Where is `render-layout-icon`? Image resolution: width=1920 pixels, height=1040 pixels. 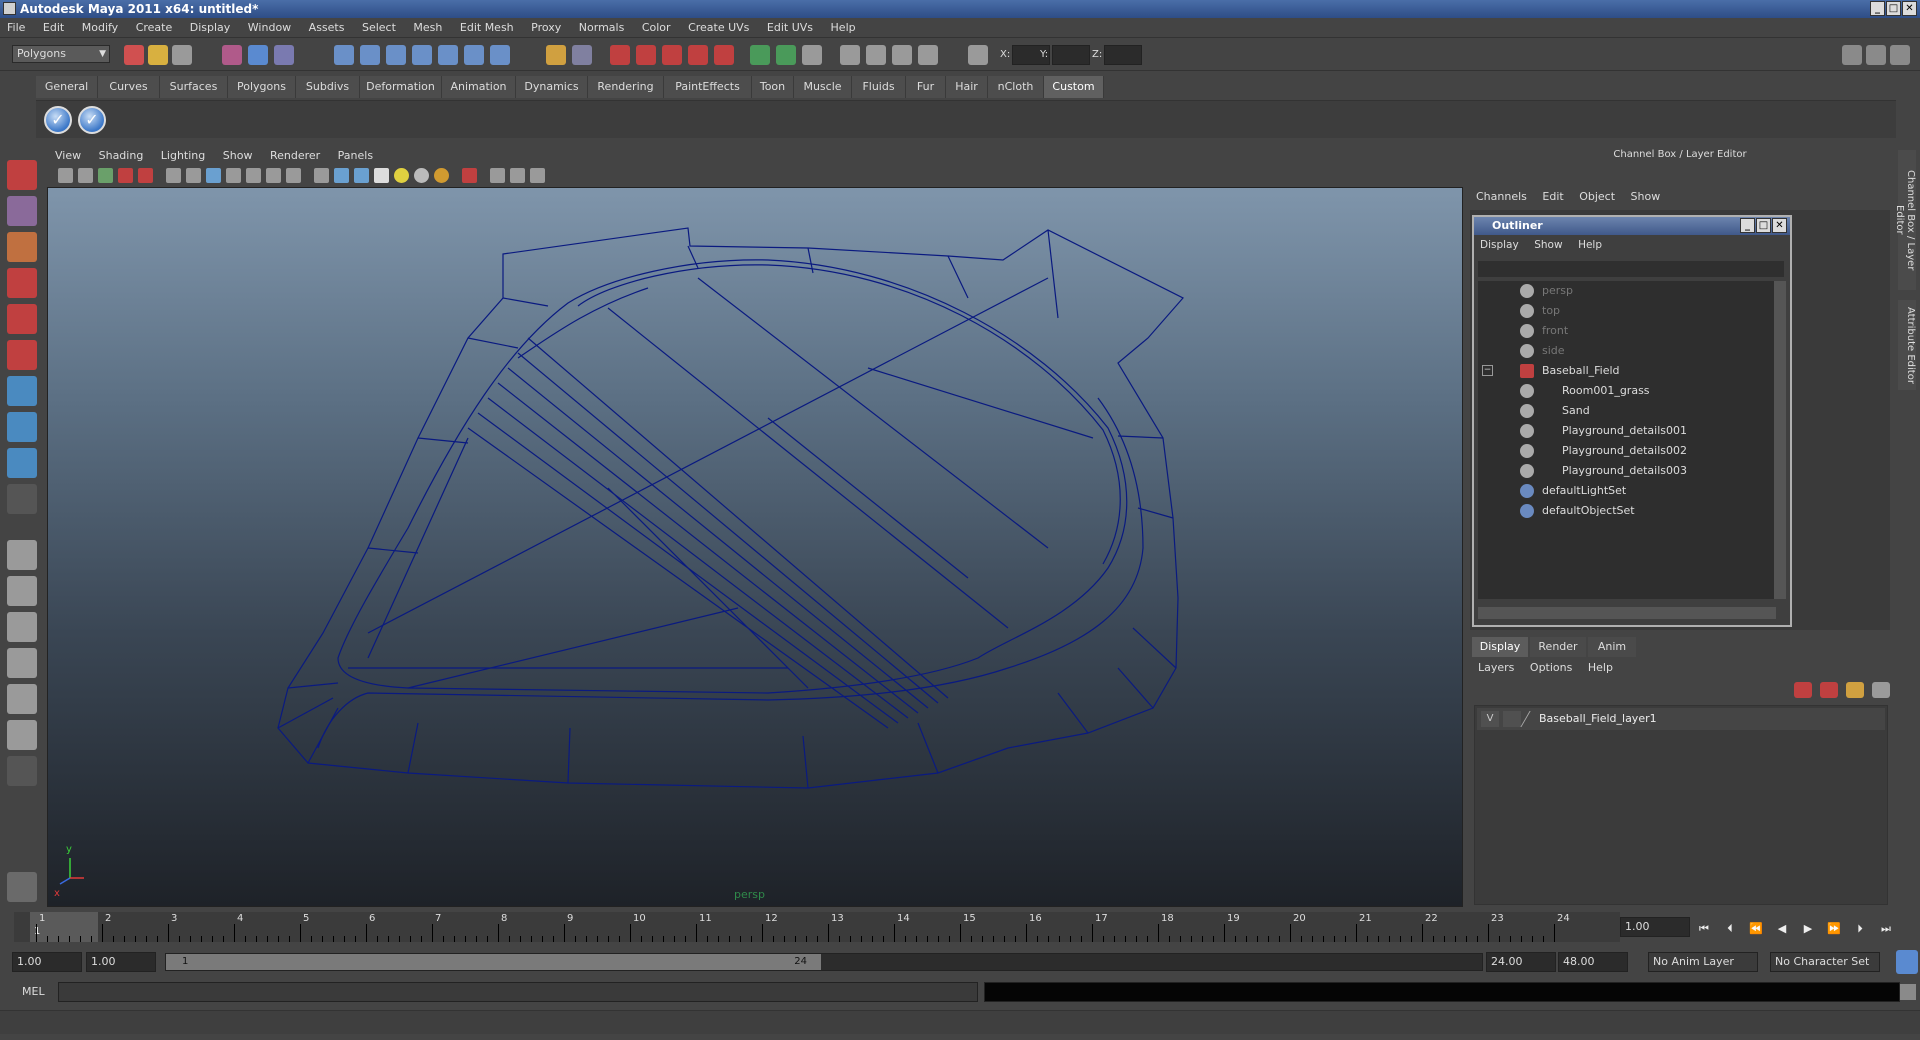 render-layout-icon is located at coordinates (22, 735).